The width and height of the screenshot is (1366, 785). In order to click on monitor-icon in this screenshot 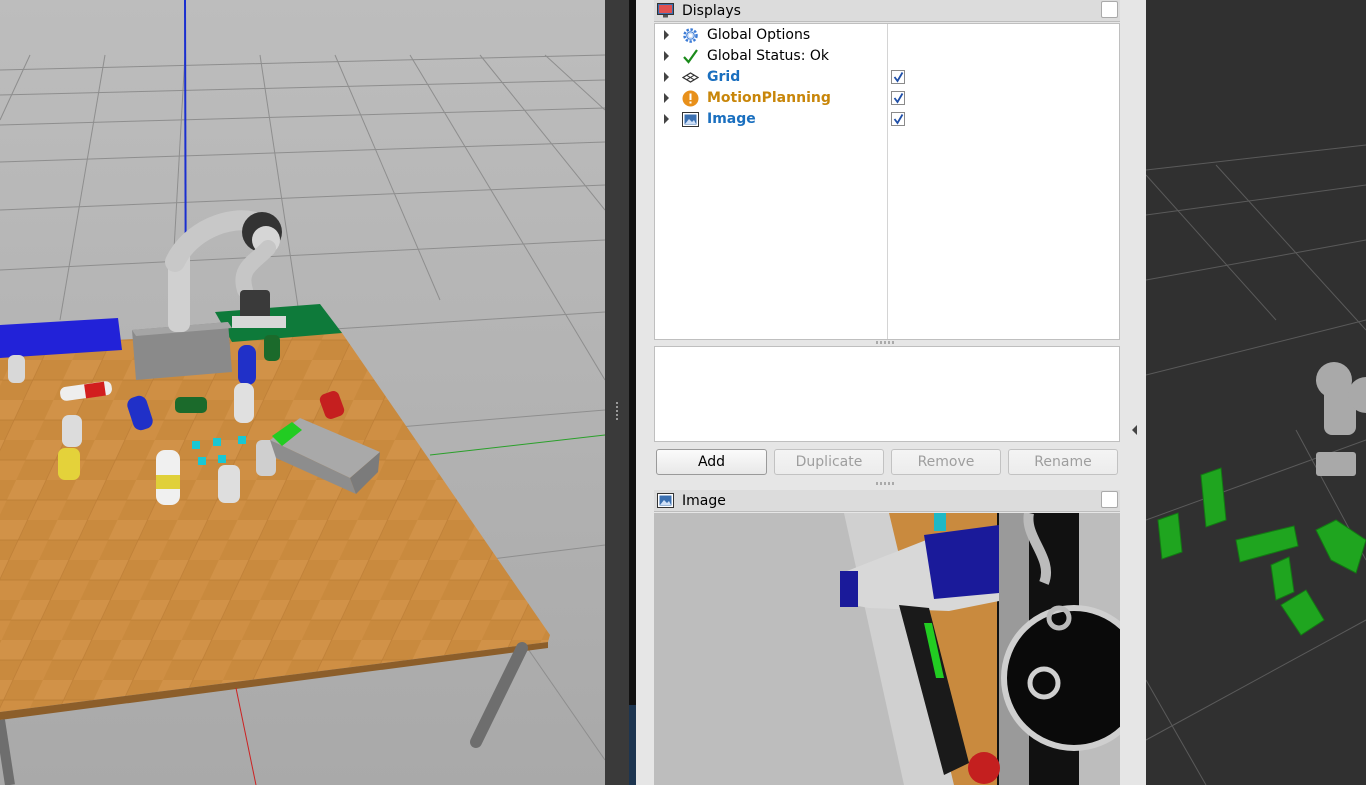, I will do `click(665, 10)`.